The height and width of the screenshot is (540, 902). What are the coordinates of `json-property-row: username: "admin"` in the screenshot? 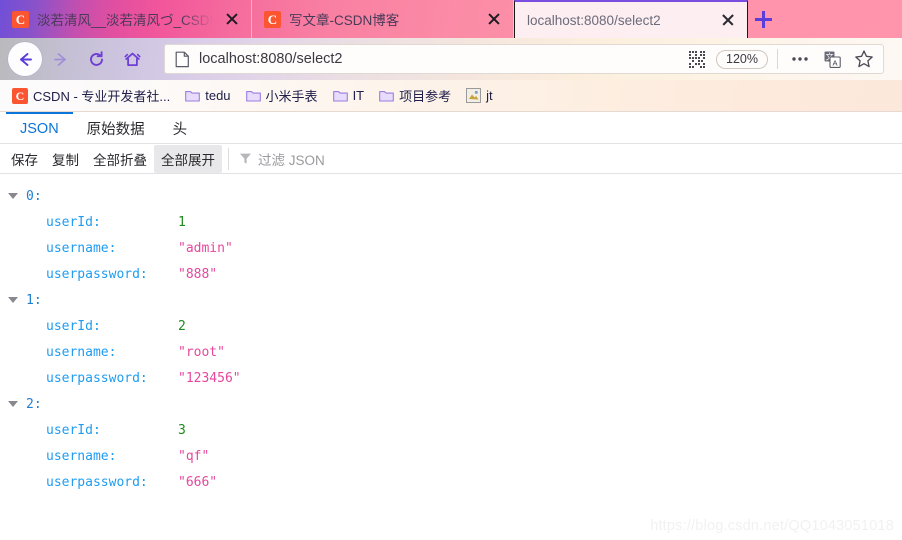 It's located at (451, 248).